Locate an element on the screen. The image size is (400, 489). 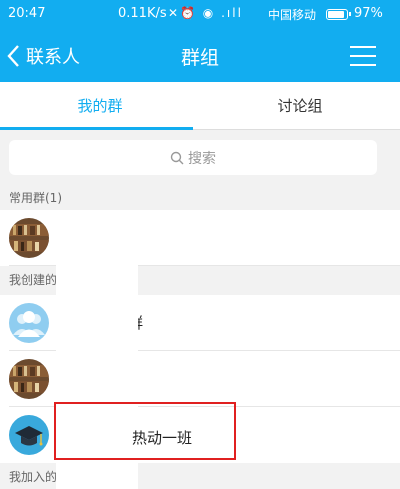
search-area: 搜索 is located at coordinates (200, 158).